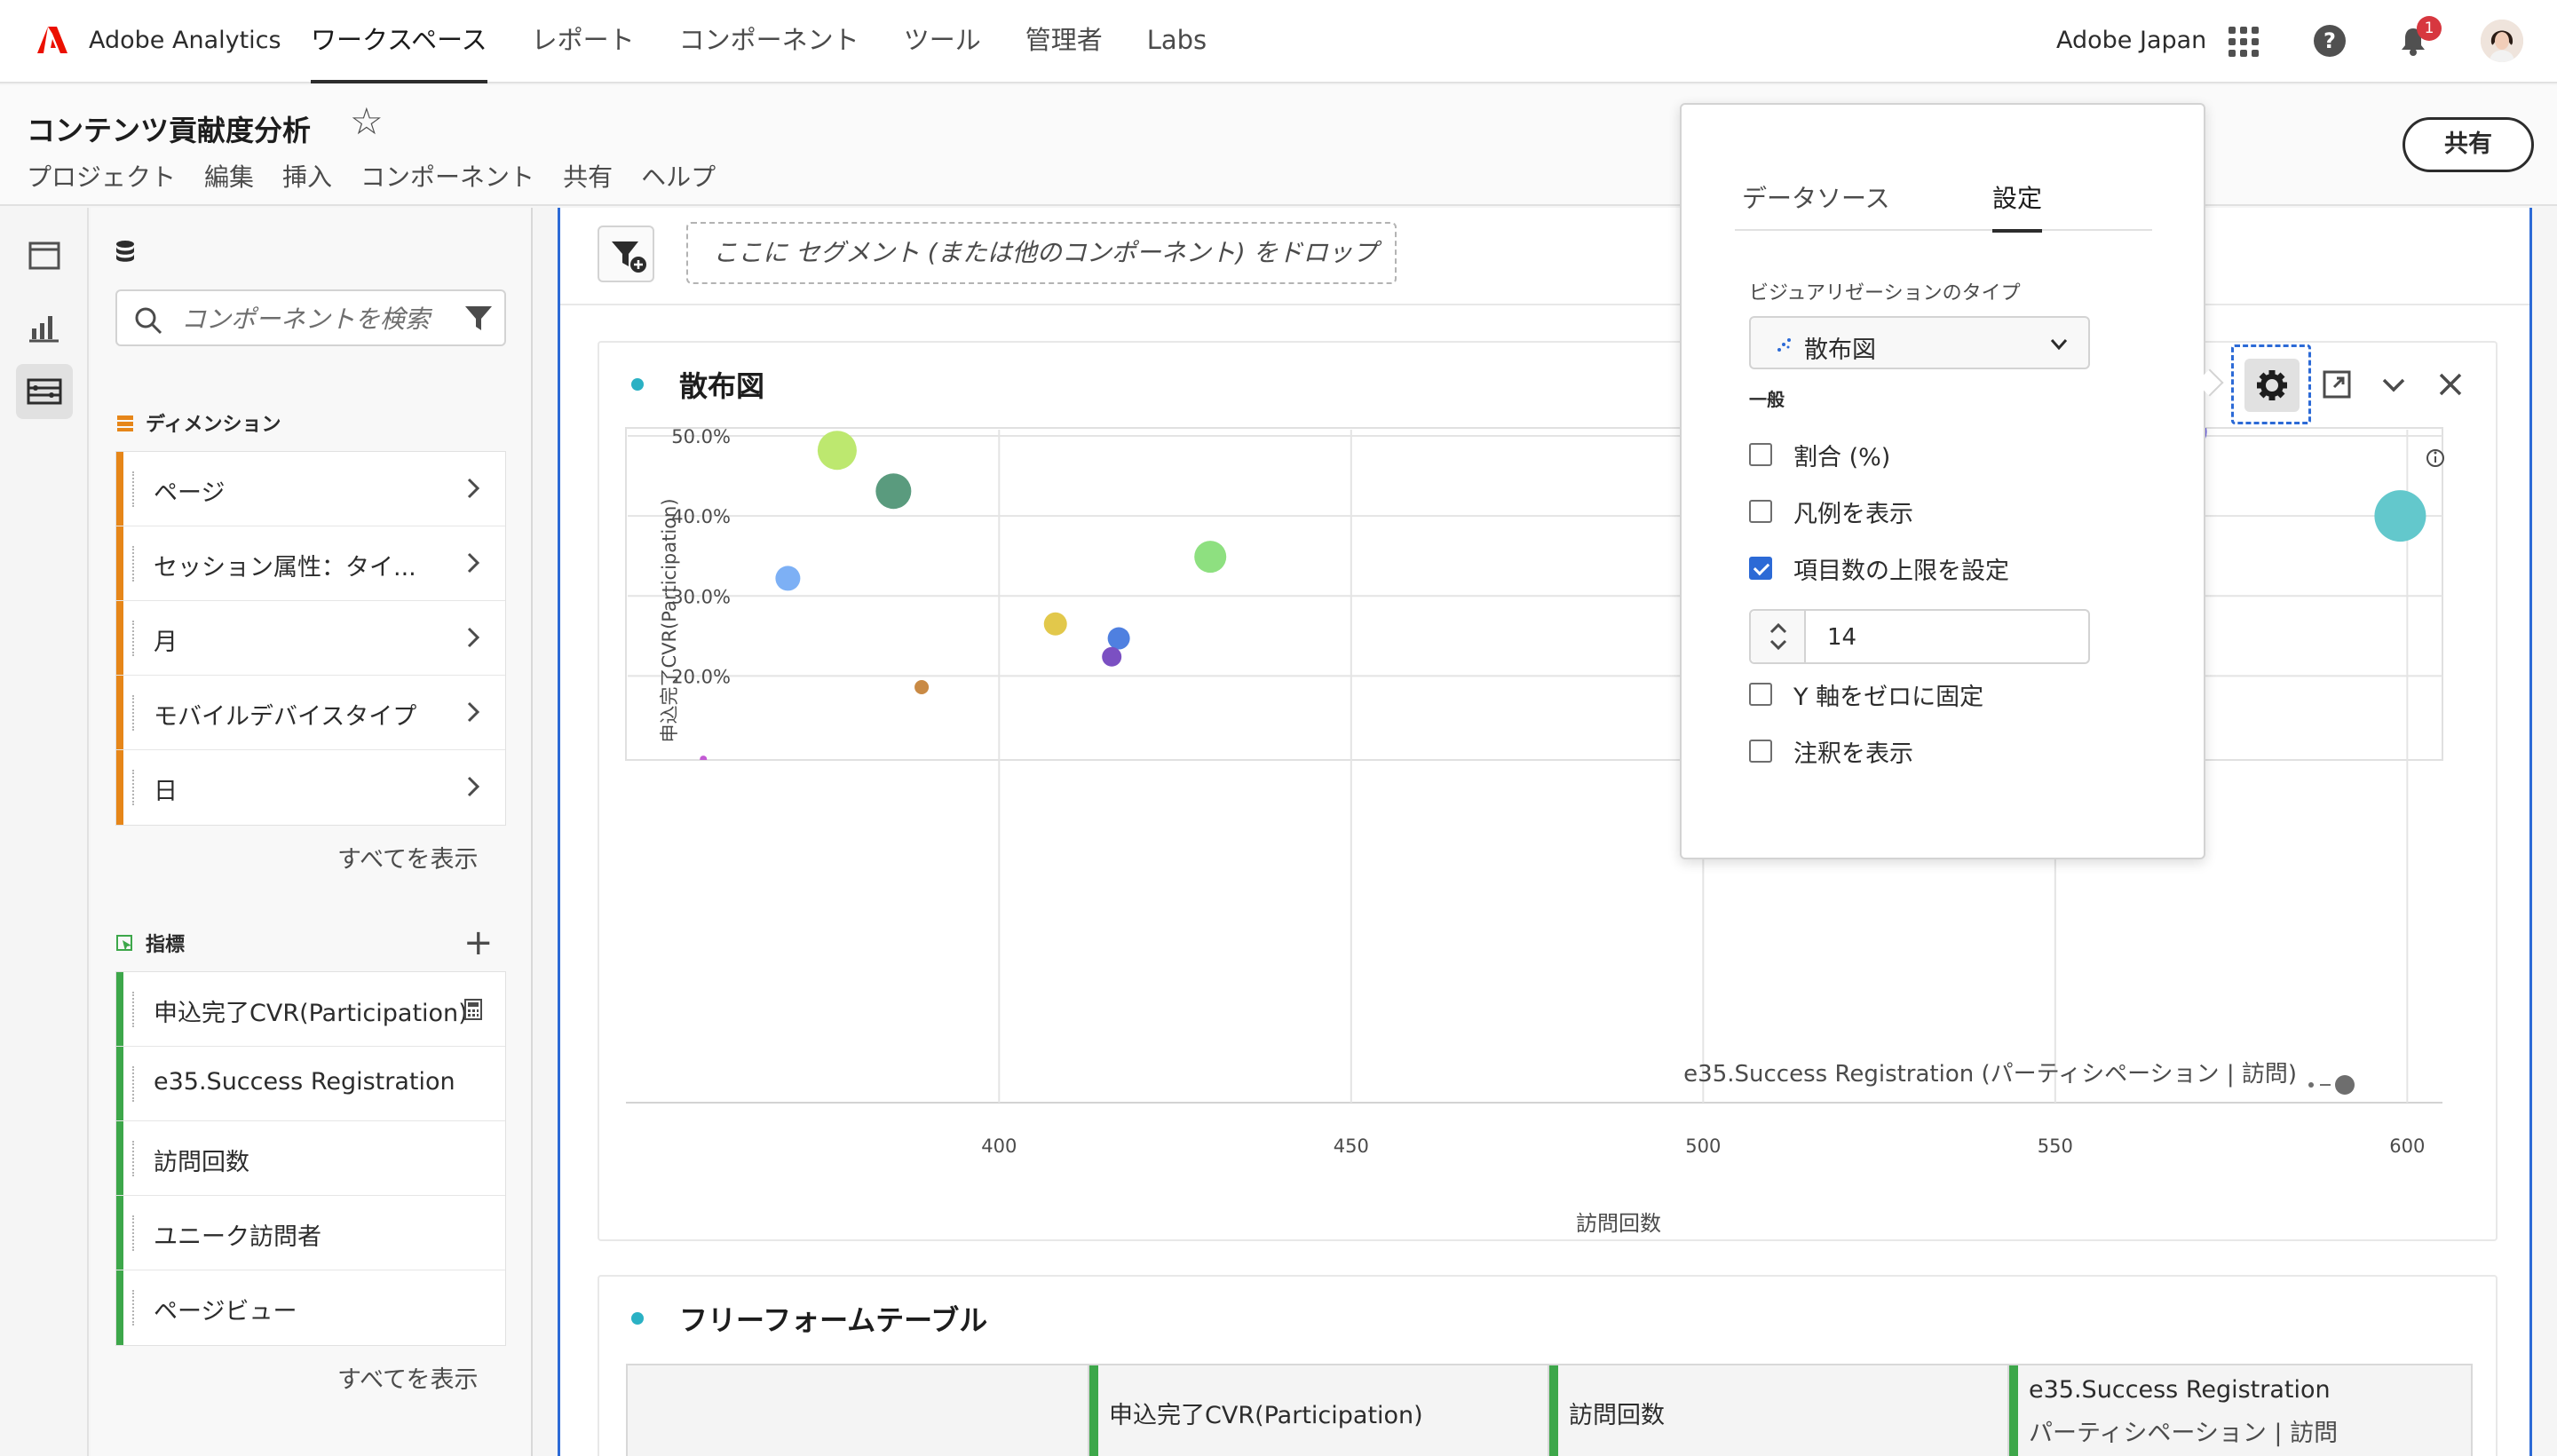 This screenshot has height=1456, width=2557. I want to click on general-group-label: 一般, so click(1767, 399).